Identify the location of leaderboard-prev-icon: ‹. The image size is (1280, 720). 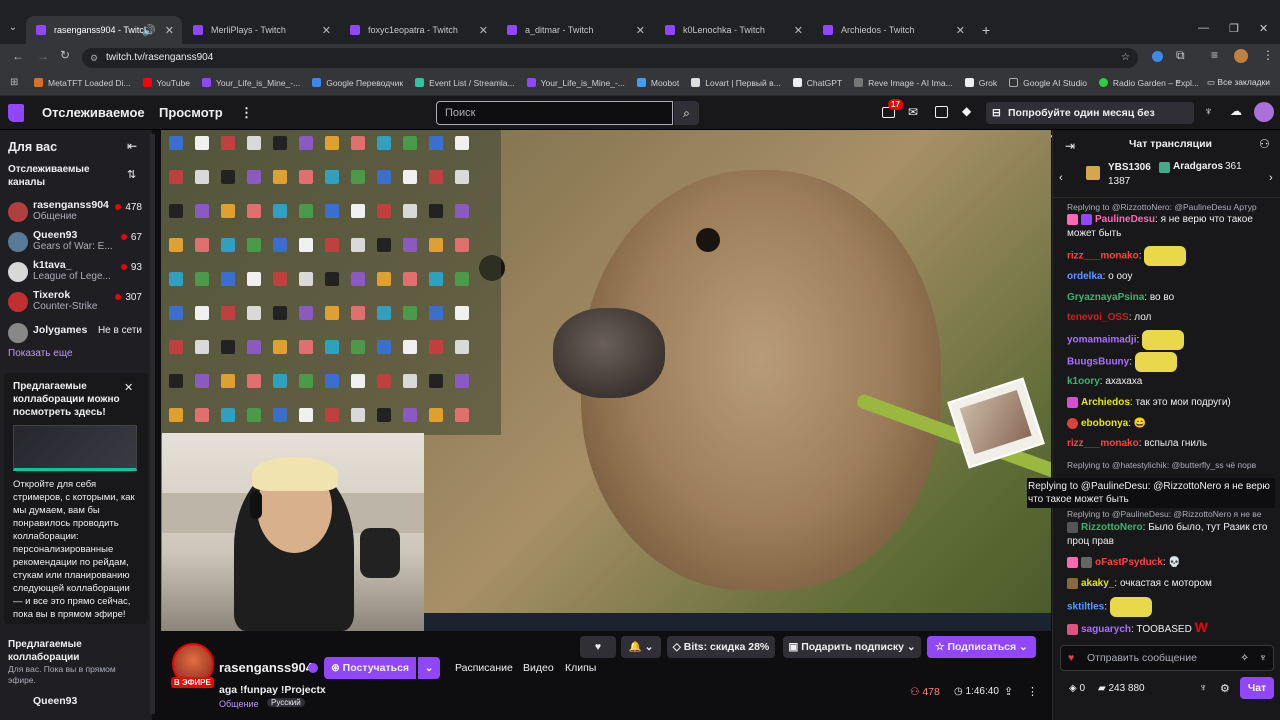
(1061, 178).